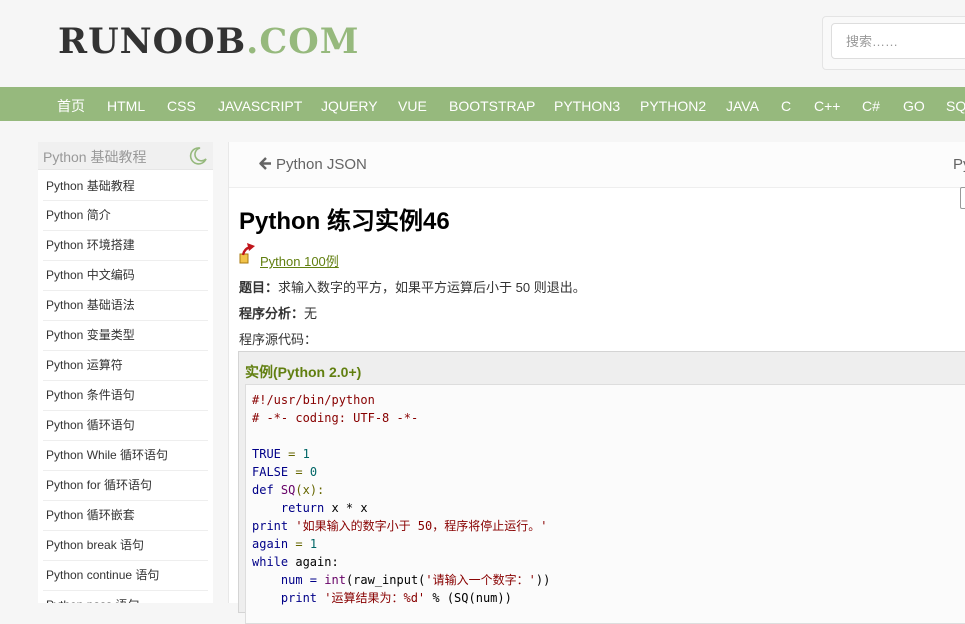 The height and width of the screenshot is (624, 965). What do you see at coordinates (349, 104) in the screenshot?
I see `nav-jquery: JQUERY` at bounding box center [349, 104].